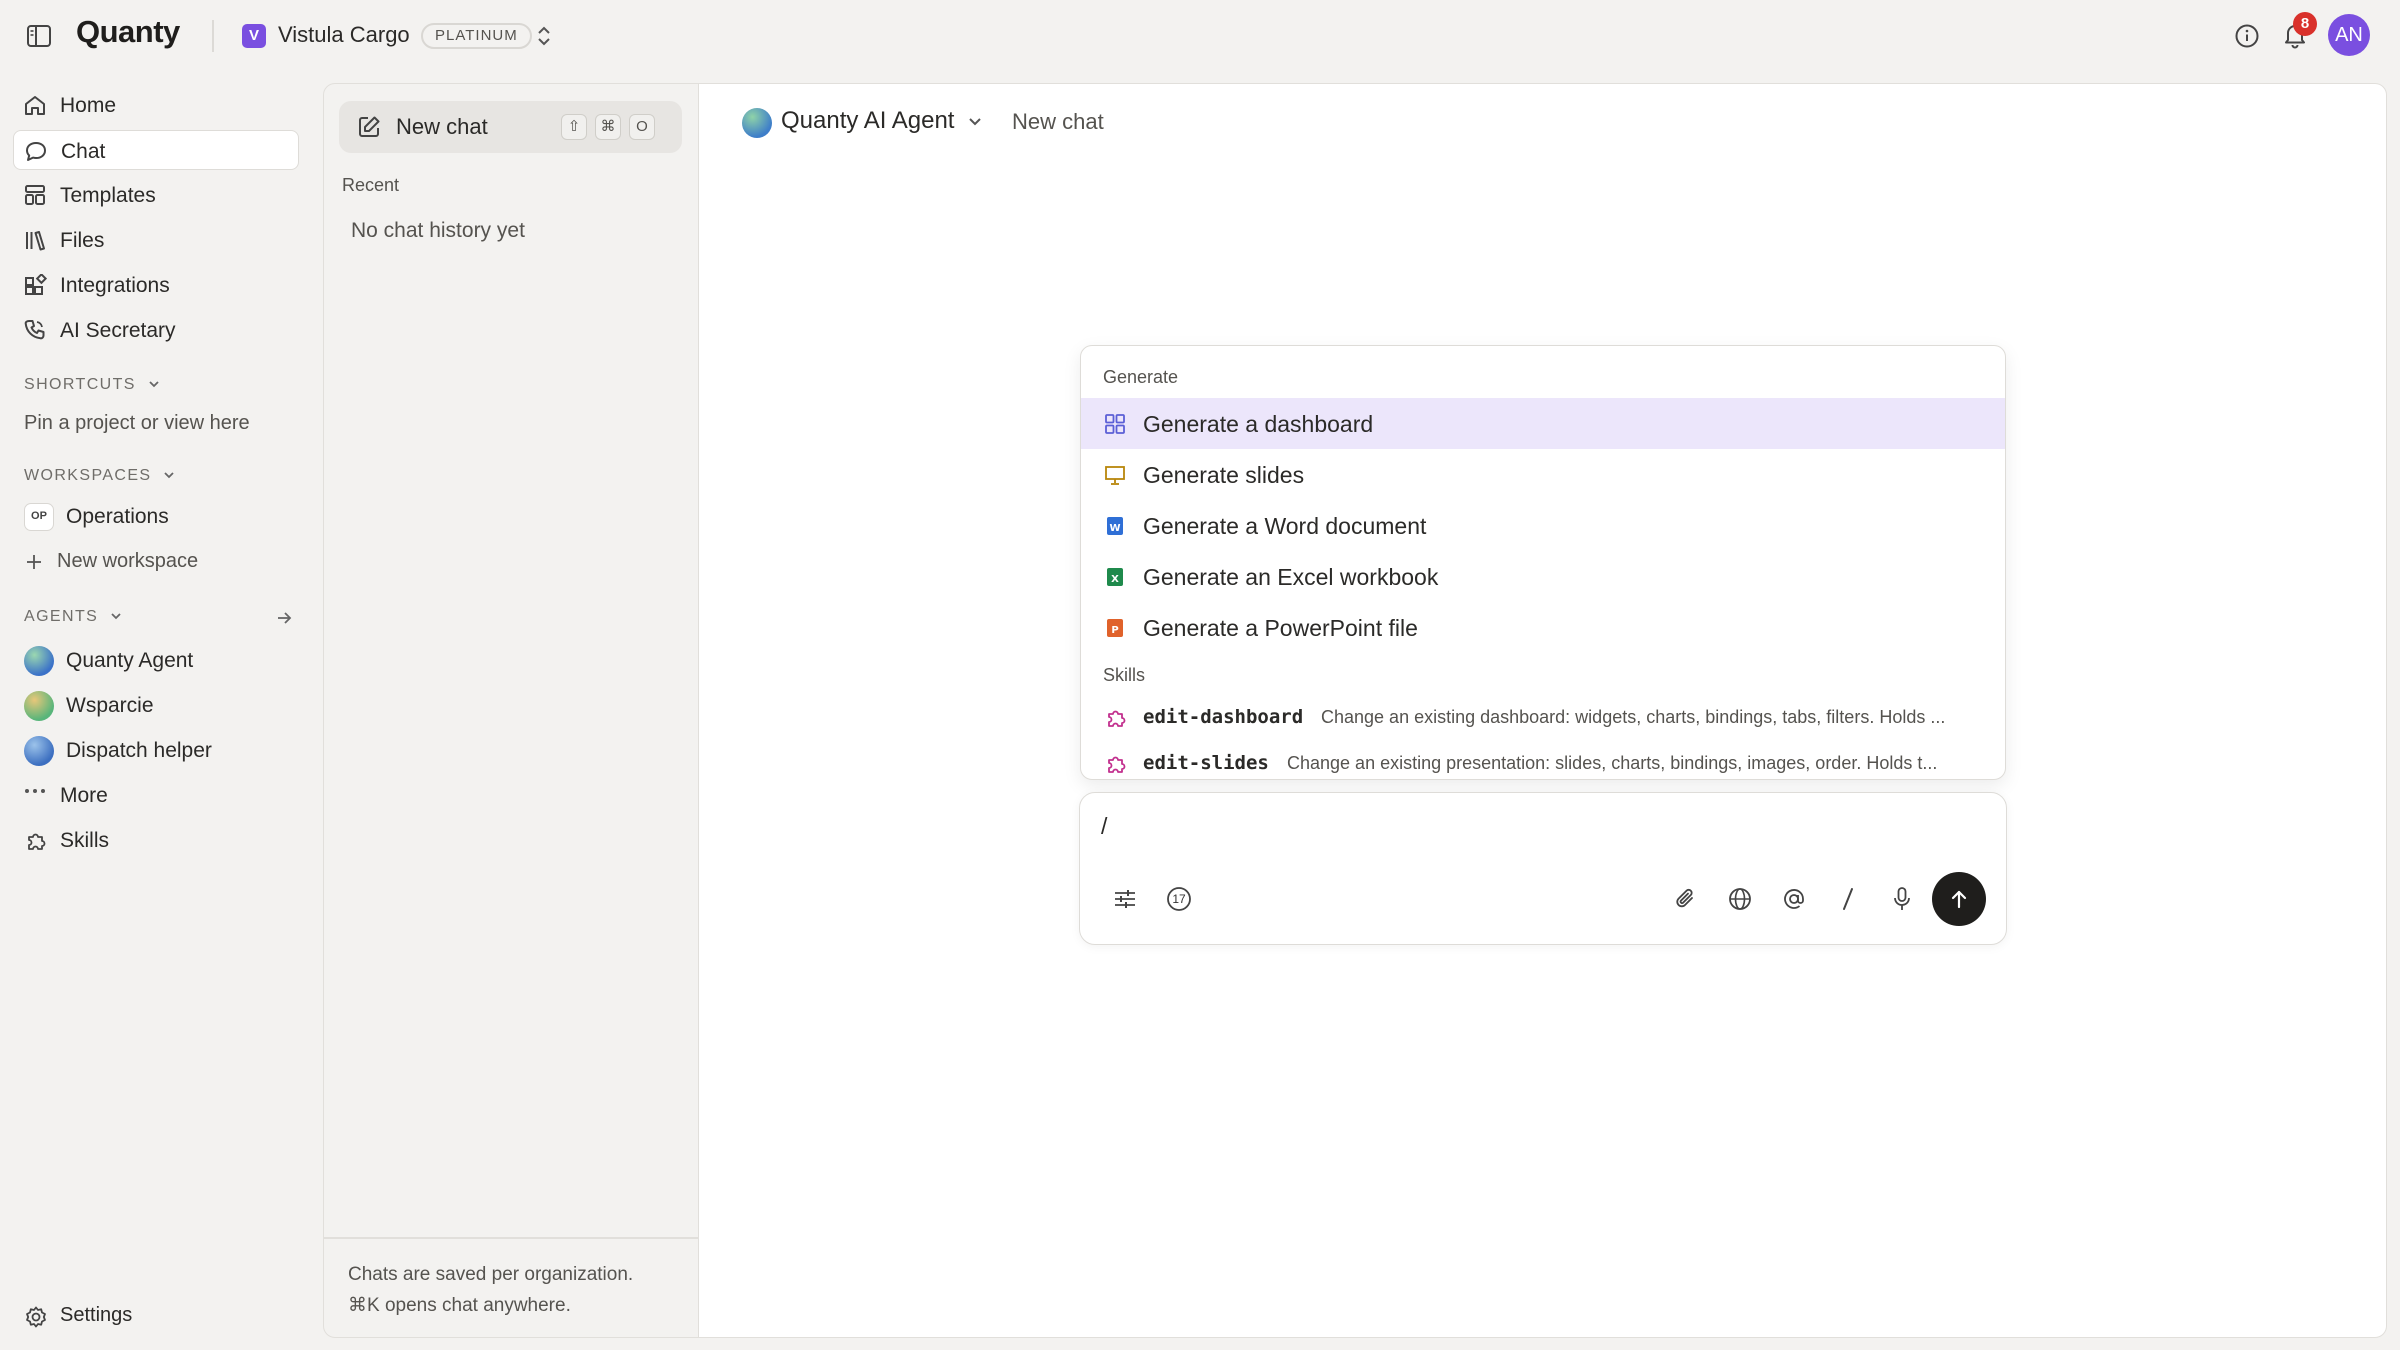 The width and height of the screenshot is (2400, 1350). I want to click on chat-history-panel, so click(511, 710).